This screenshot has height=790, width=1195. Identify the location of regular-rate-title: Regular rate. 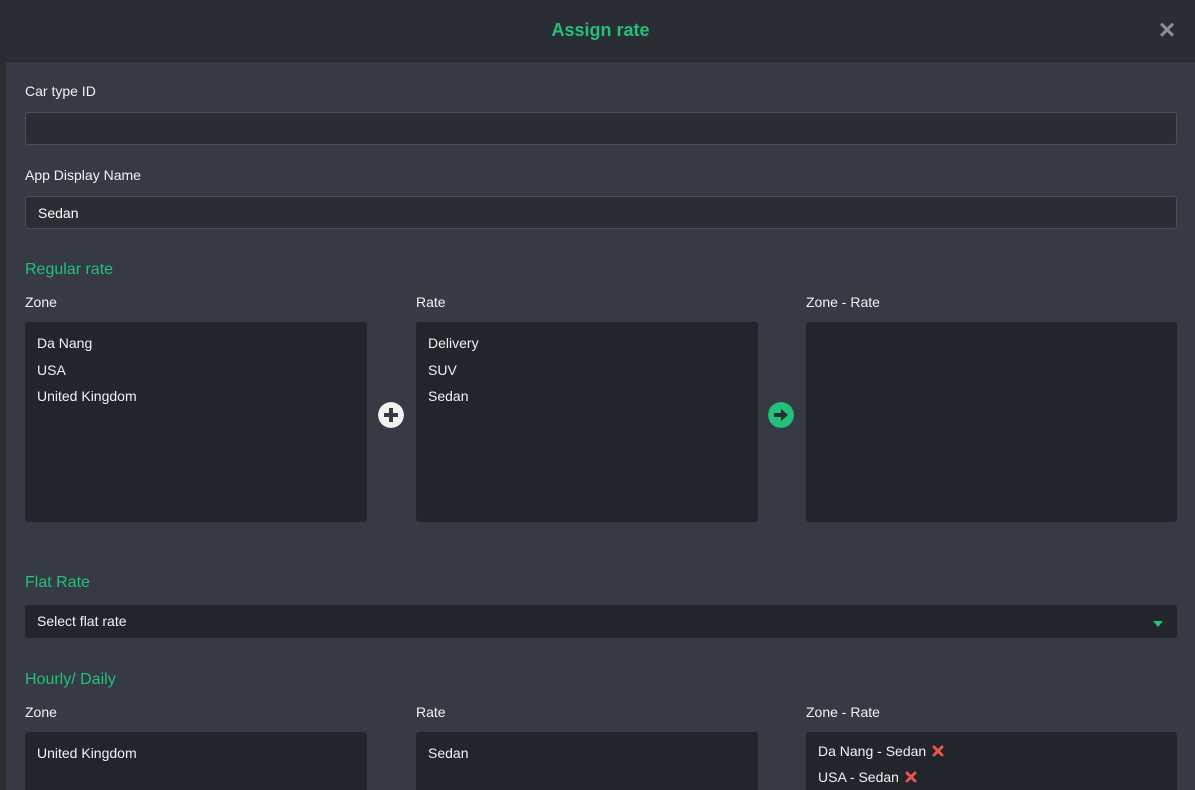
(69, 269).